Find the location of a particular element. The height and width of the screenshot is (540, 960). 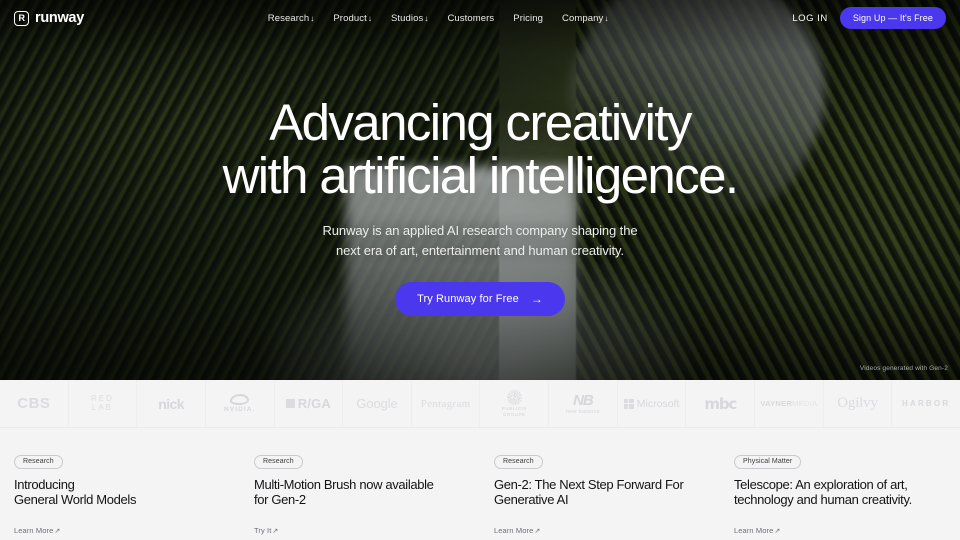

rga-square-icon is located at coordinates (290, 403).